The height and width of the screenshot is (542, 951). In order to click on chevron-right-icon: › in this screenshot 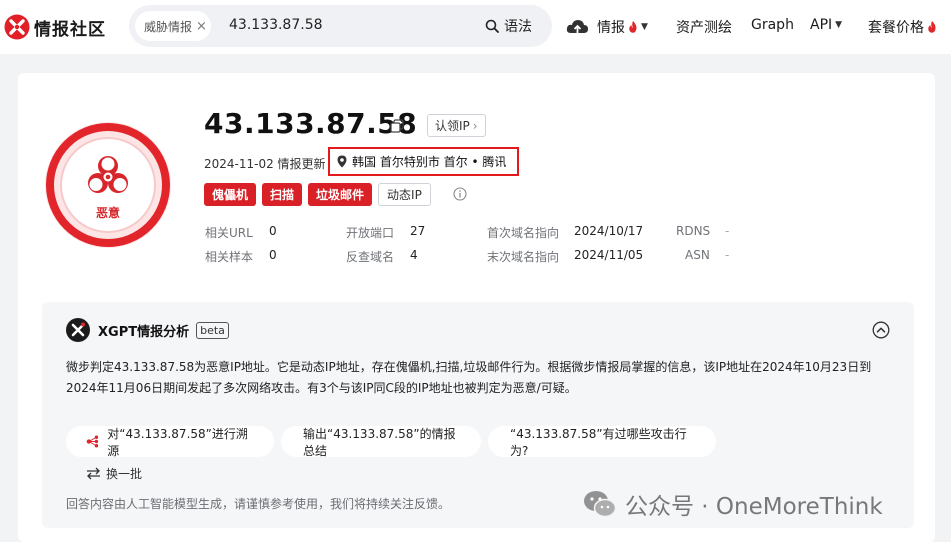, I will do `click(475, 125)`.